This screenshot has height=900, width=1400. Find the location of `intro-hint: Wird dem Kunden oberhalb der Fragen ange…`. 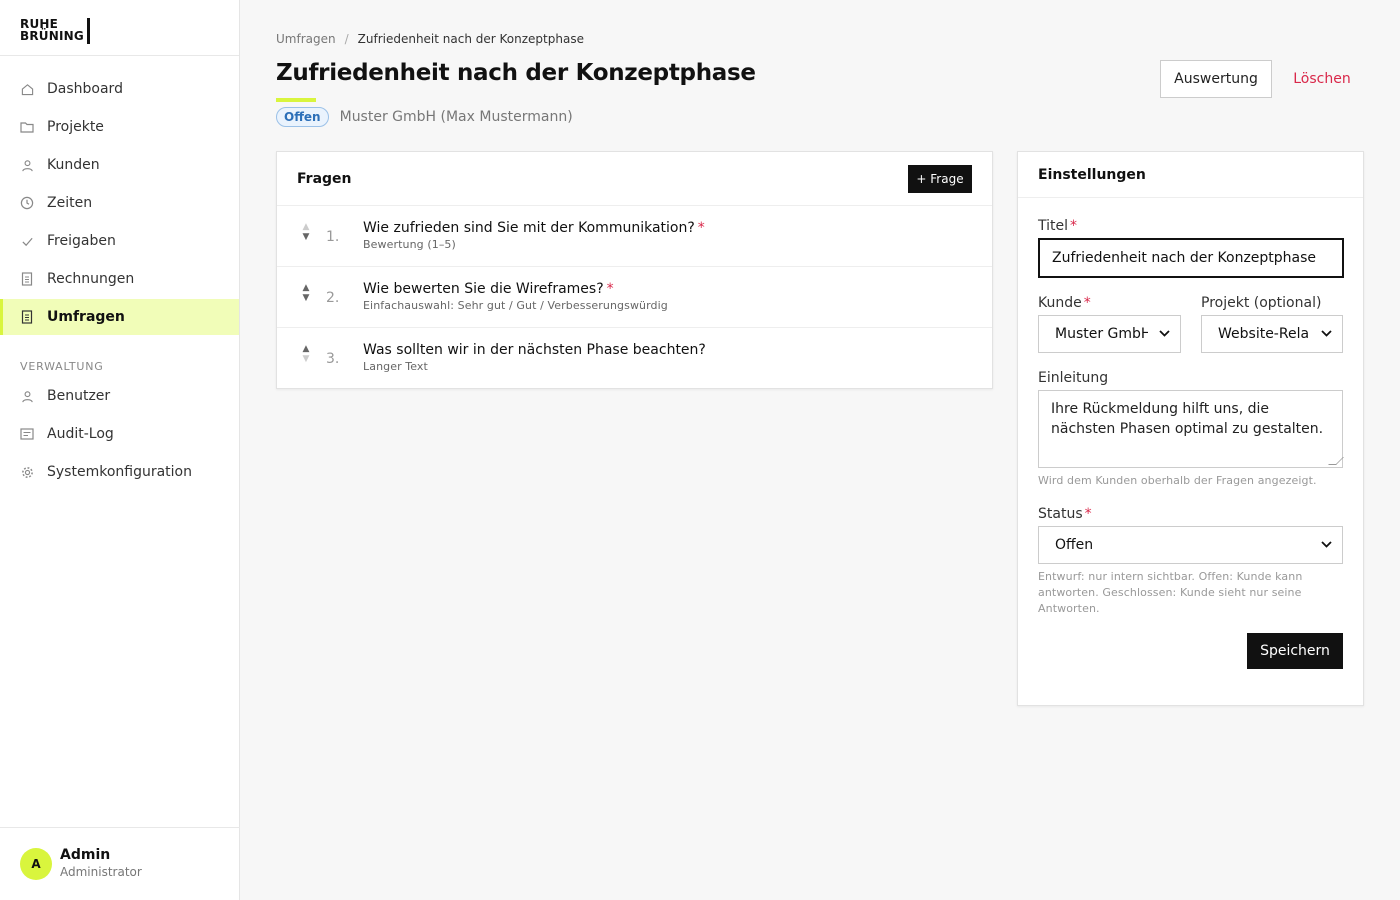

intro-hint: Wird dem Kunden oberhalb der Fragen ange… is located at coordinates (1177, 480).